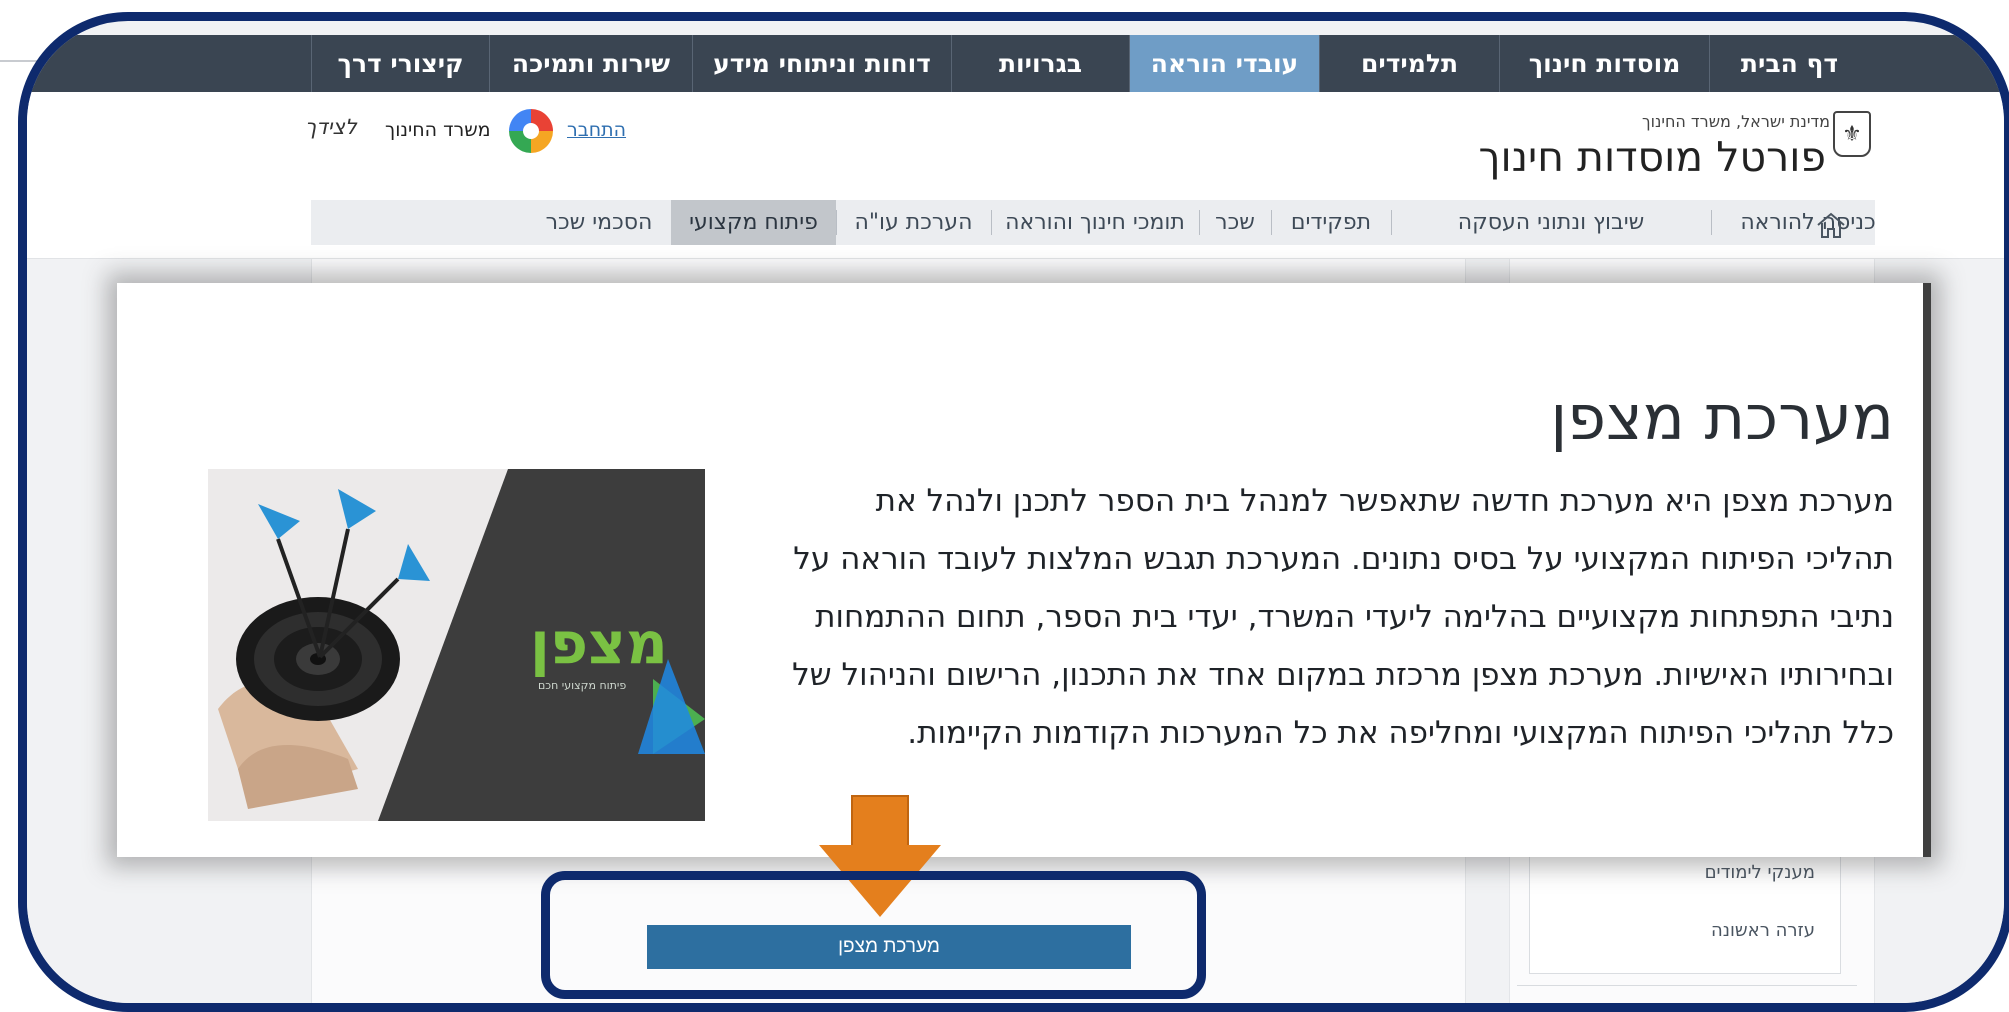 Image resolution: width=2009 pixels, height=1012 pixels. What do you see at coordinates (1808, 222) in the screenshot?
I see `sub-nav-item-entry: כניסה להוראה` at bounding box center [1808, 222].